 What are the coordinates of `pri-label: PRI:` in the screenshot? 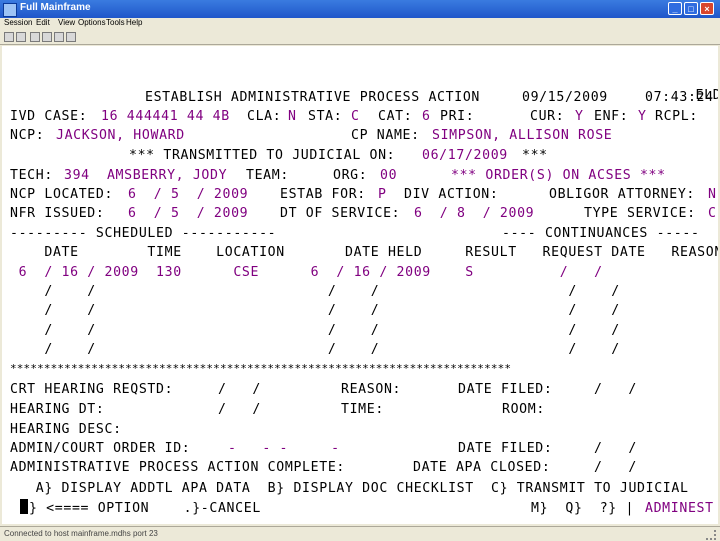 It's located at (457, 116).